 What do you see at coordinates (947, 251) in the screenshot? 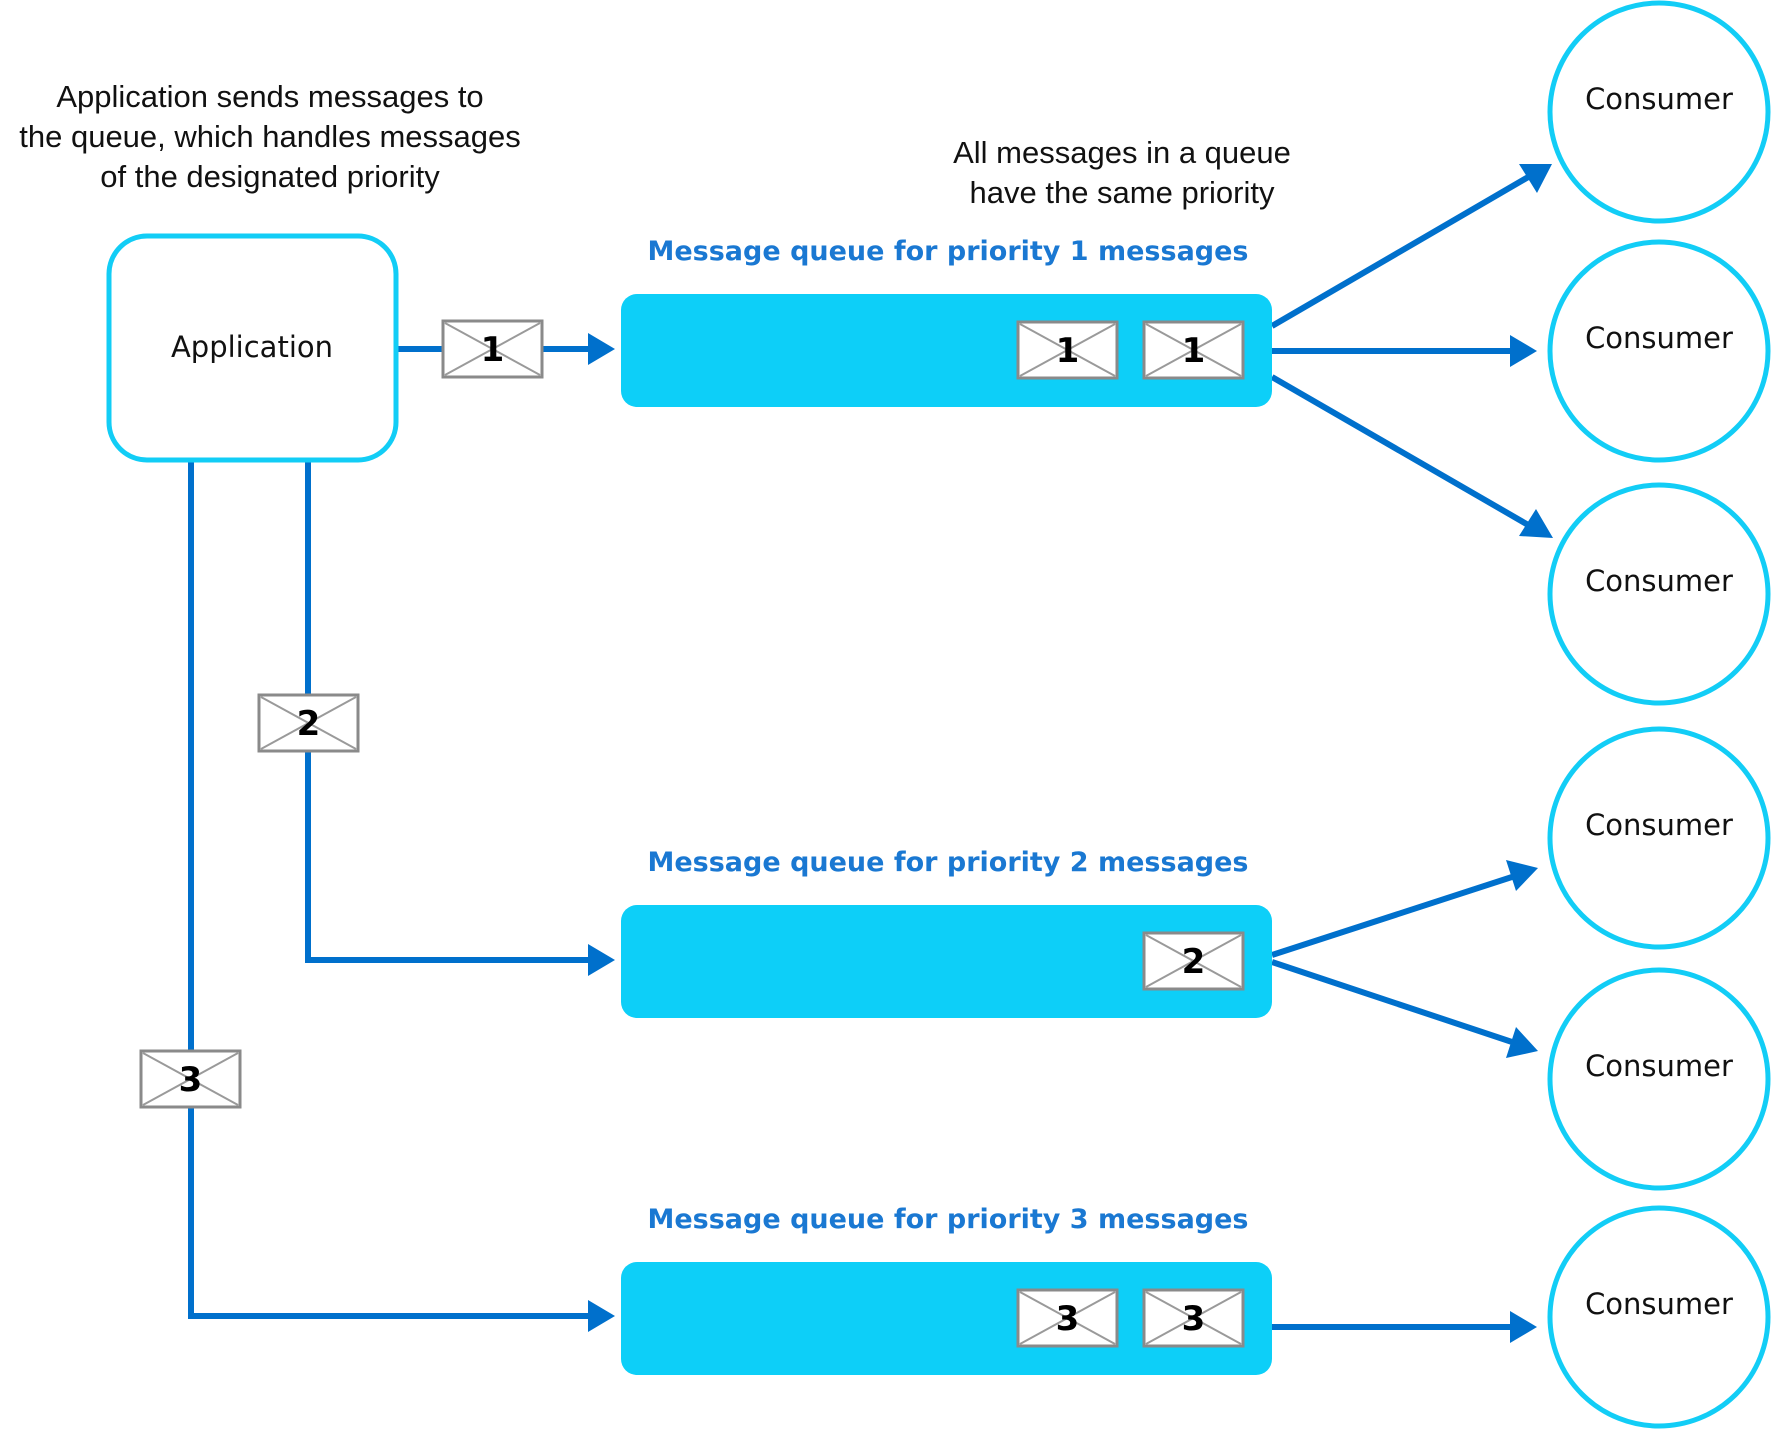
I see `queue-1-label: Message queue for priority 1 messages` at bounding box center [947, 251].